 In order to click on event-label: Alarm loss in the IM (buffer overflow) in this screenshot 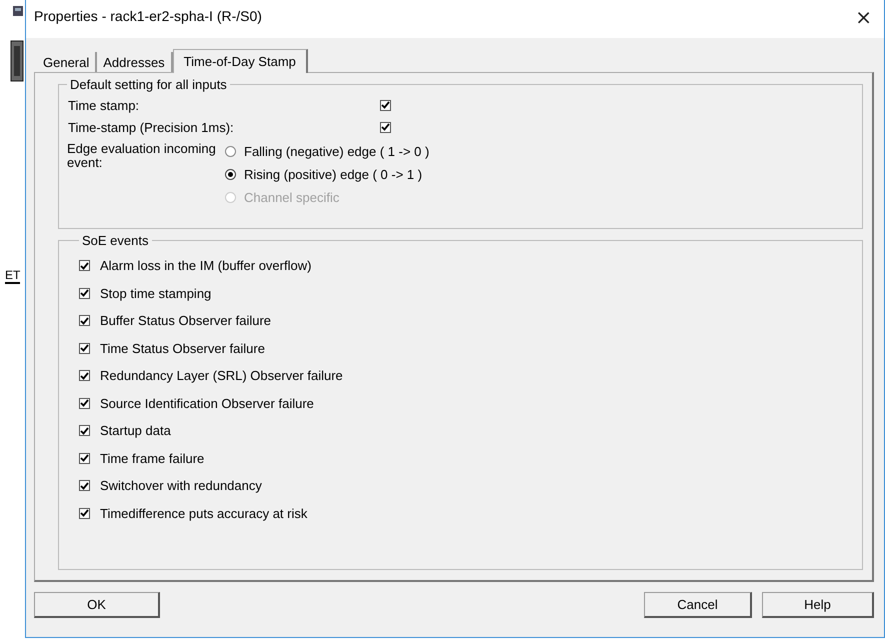, I will do `click(206, 266)`.